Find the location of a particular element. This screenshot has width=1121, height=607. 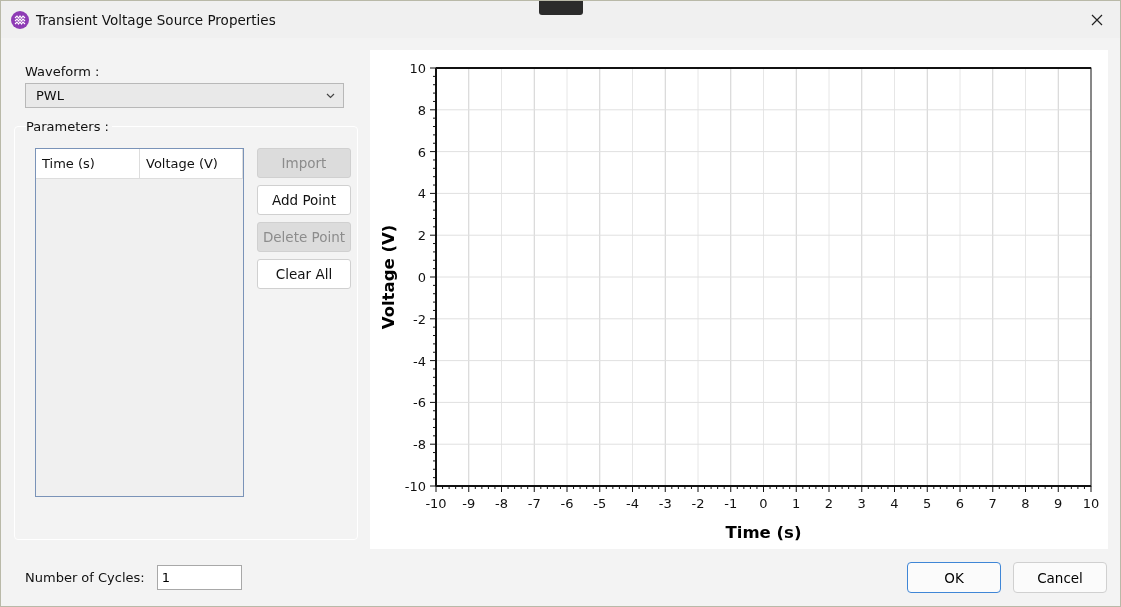

axis-tick-label: 5 is located at coordinates (927, 503).